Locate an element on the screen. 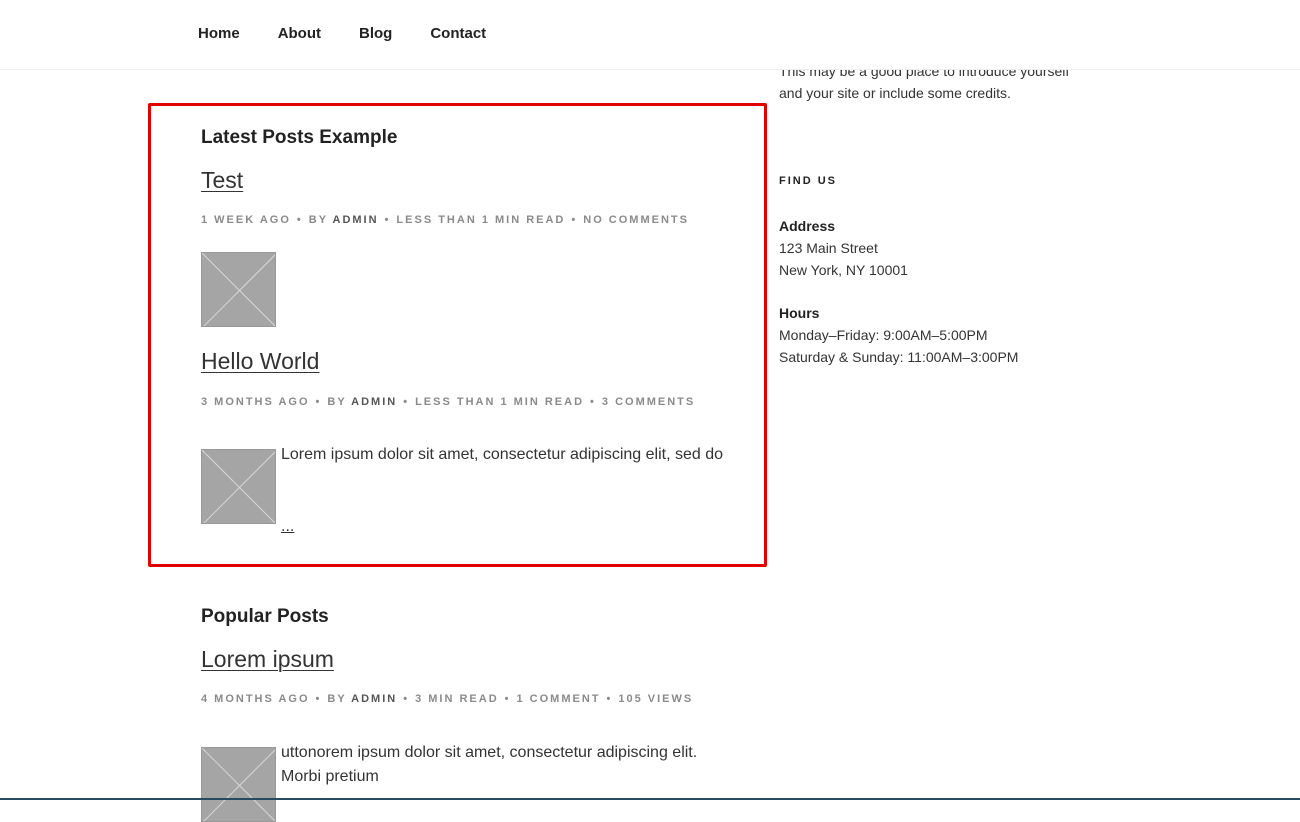 Image resolution: width=1300 pixels, height=822 pixels. latest-posts-heading: Latest Posts Example is located at coordinates (299, 137).